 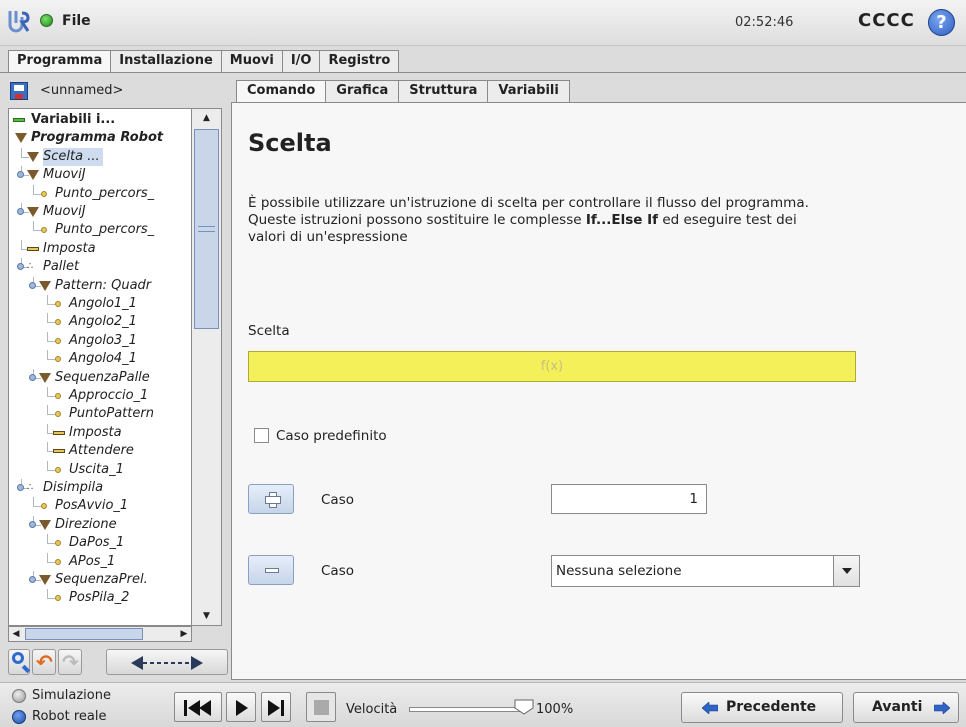 I want to click on page-title: Scelta, so click(x=290, y=143).